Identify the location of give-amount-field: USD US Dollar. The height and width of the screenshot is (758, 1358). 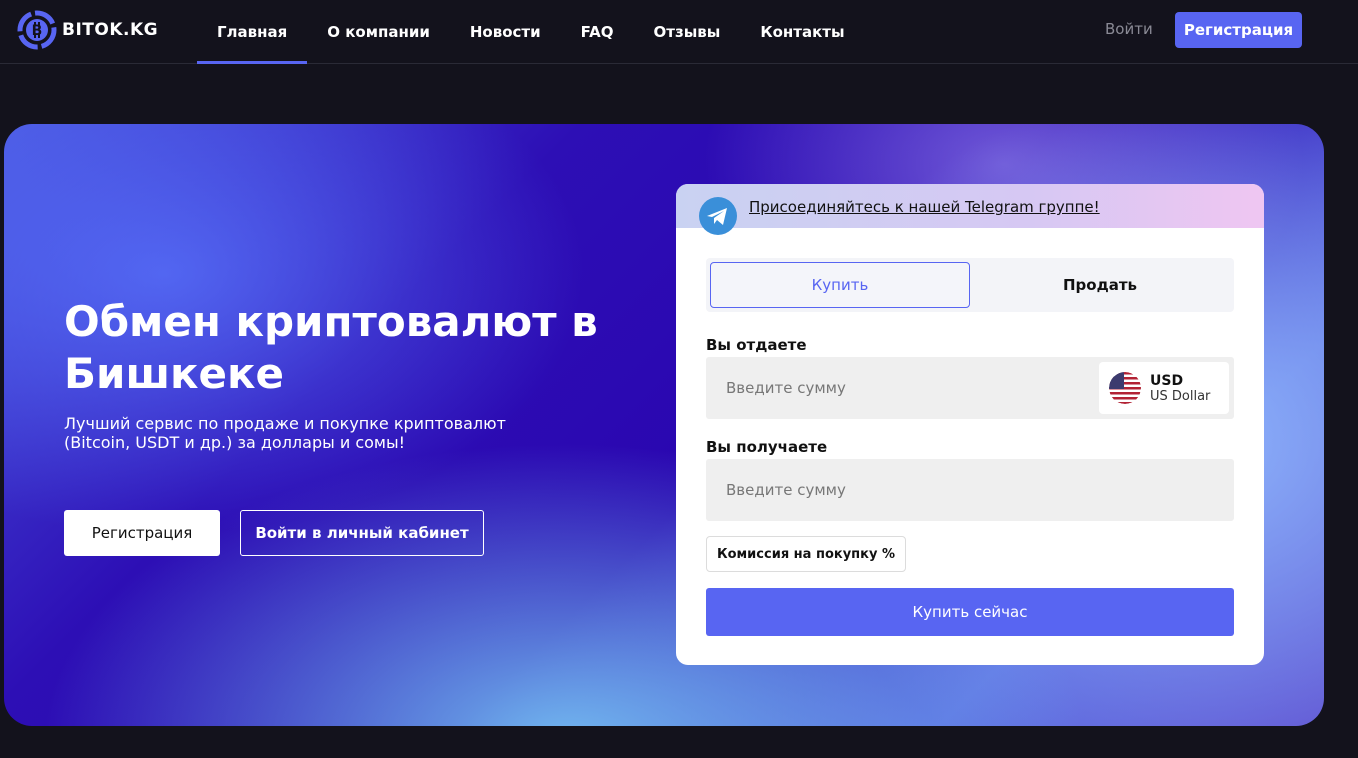
(970, 388).